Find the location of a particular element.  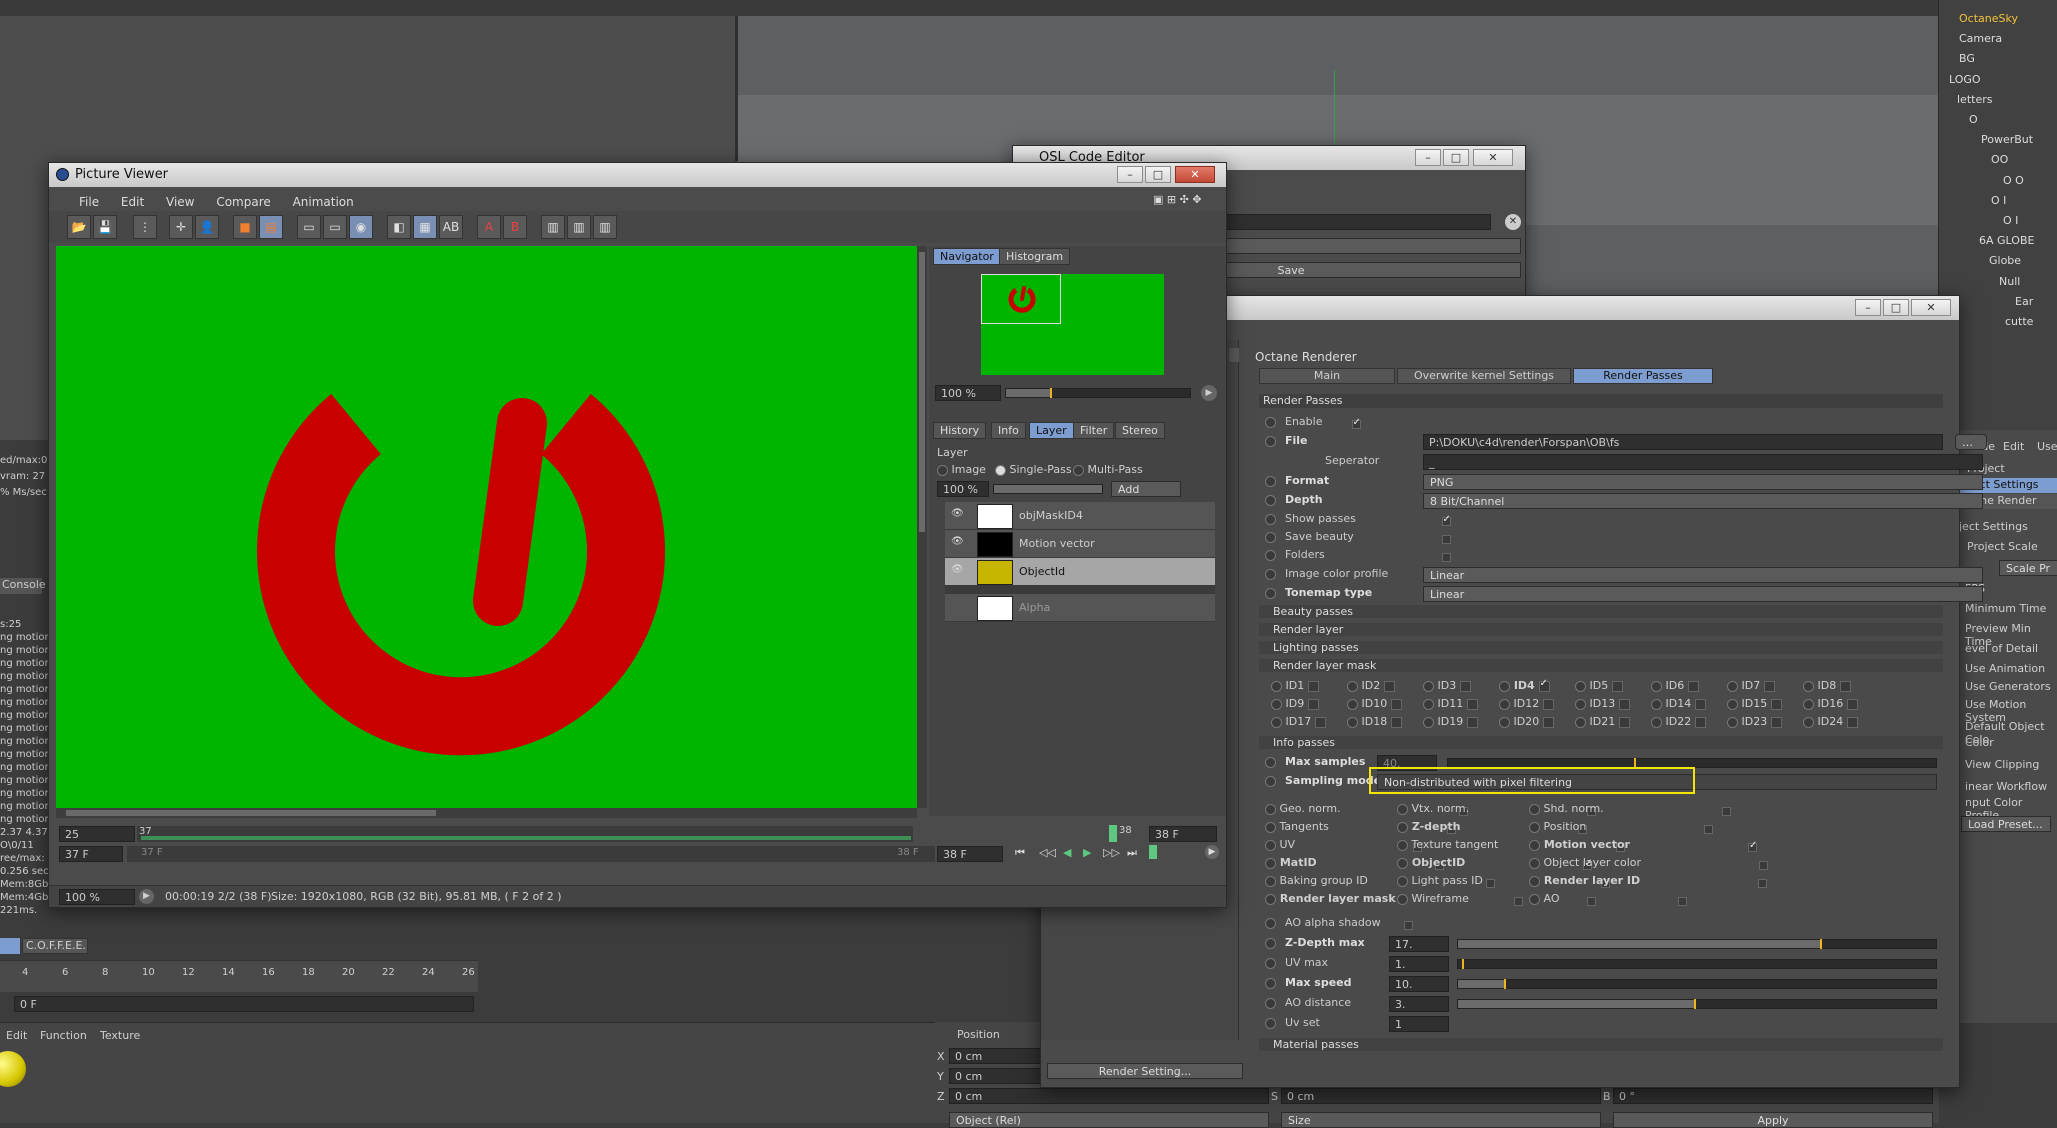

info-pass-toggle: Texture tangent is located at coordinates (1511, 845).